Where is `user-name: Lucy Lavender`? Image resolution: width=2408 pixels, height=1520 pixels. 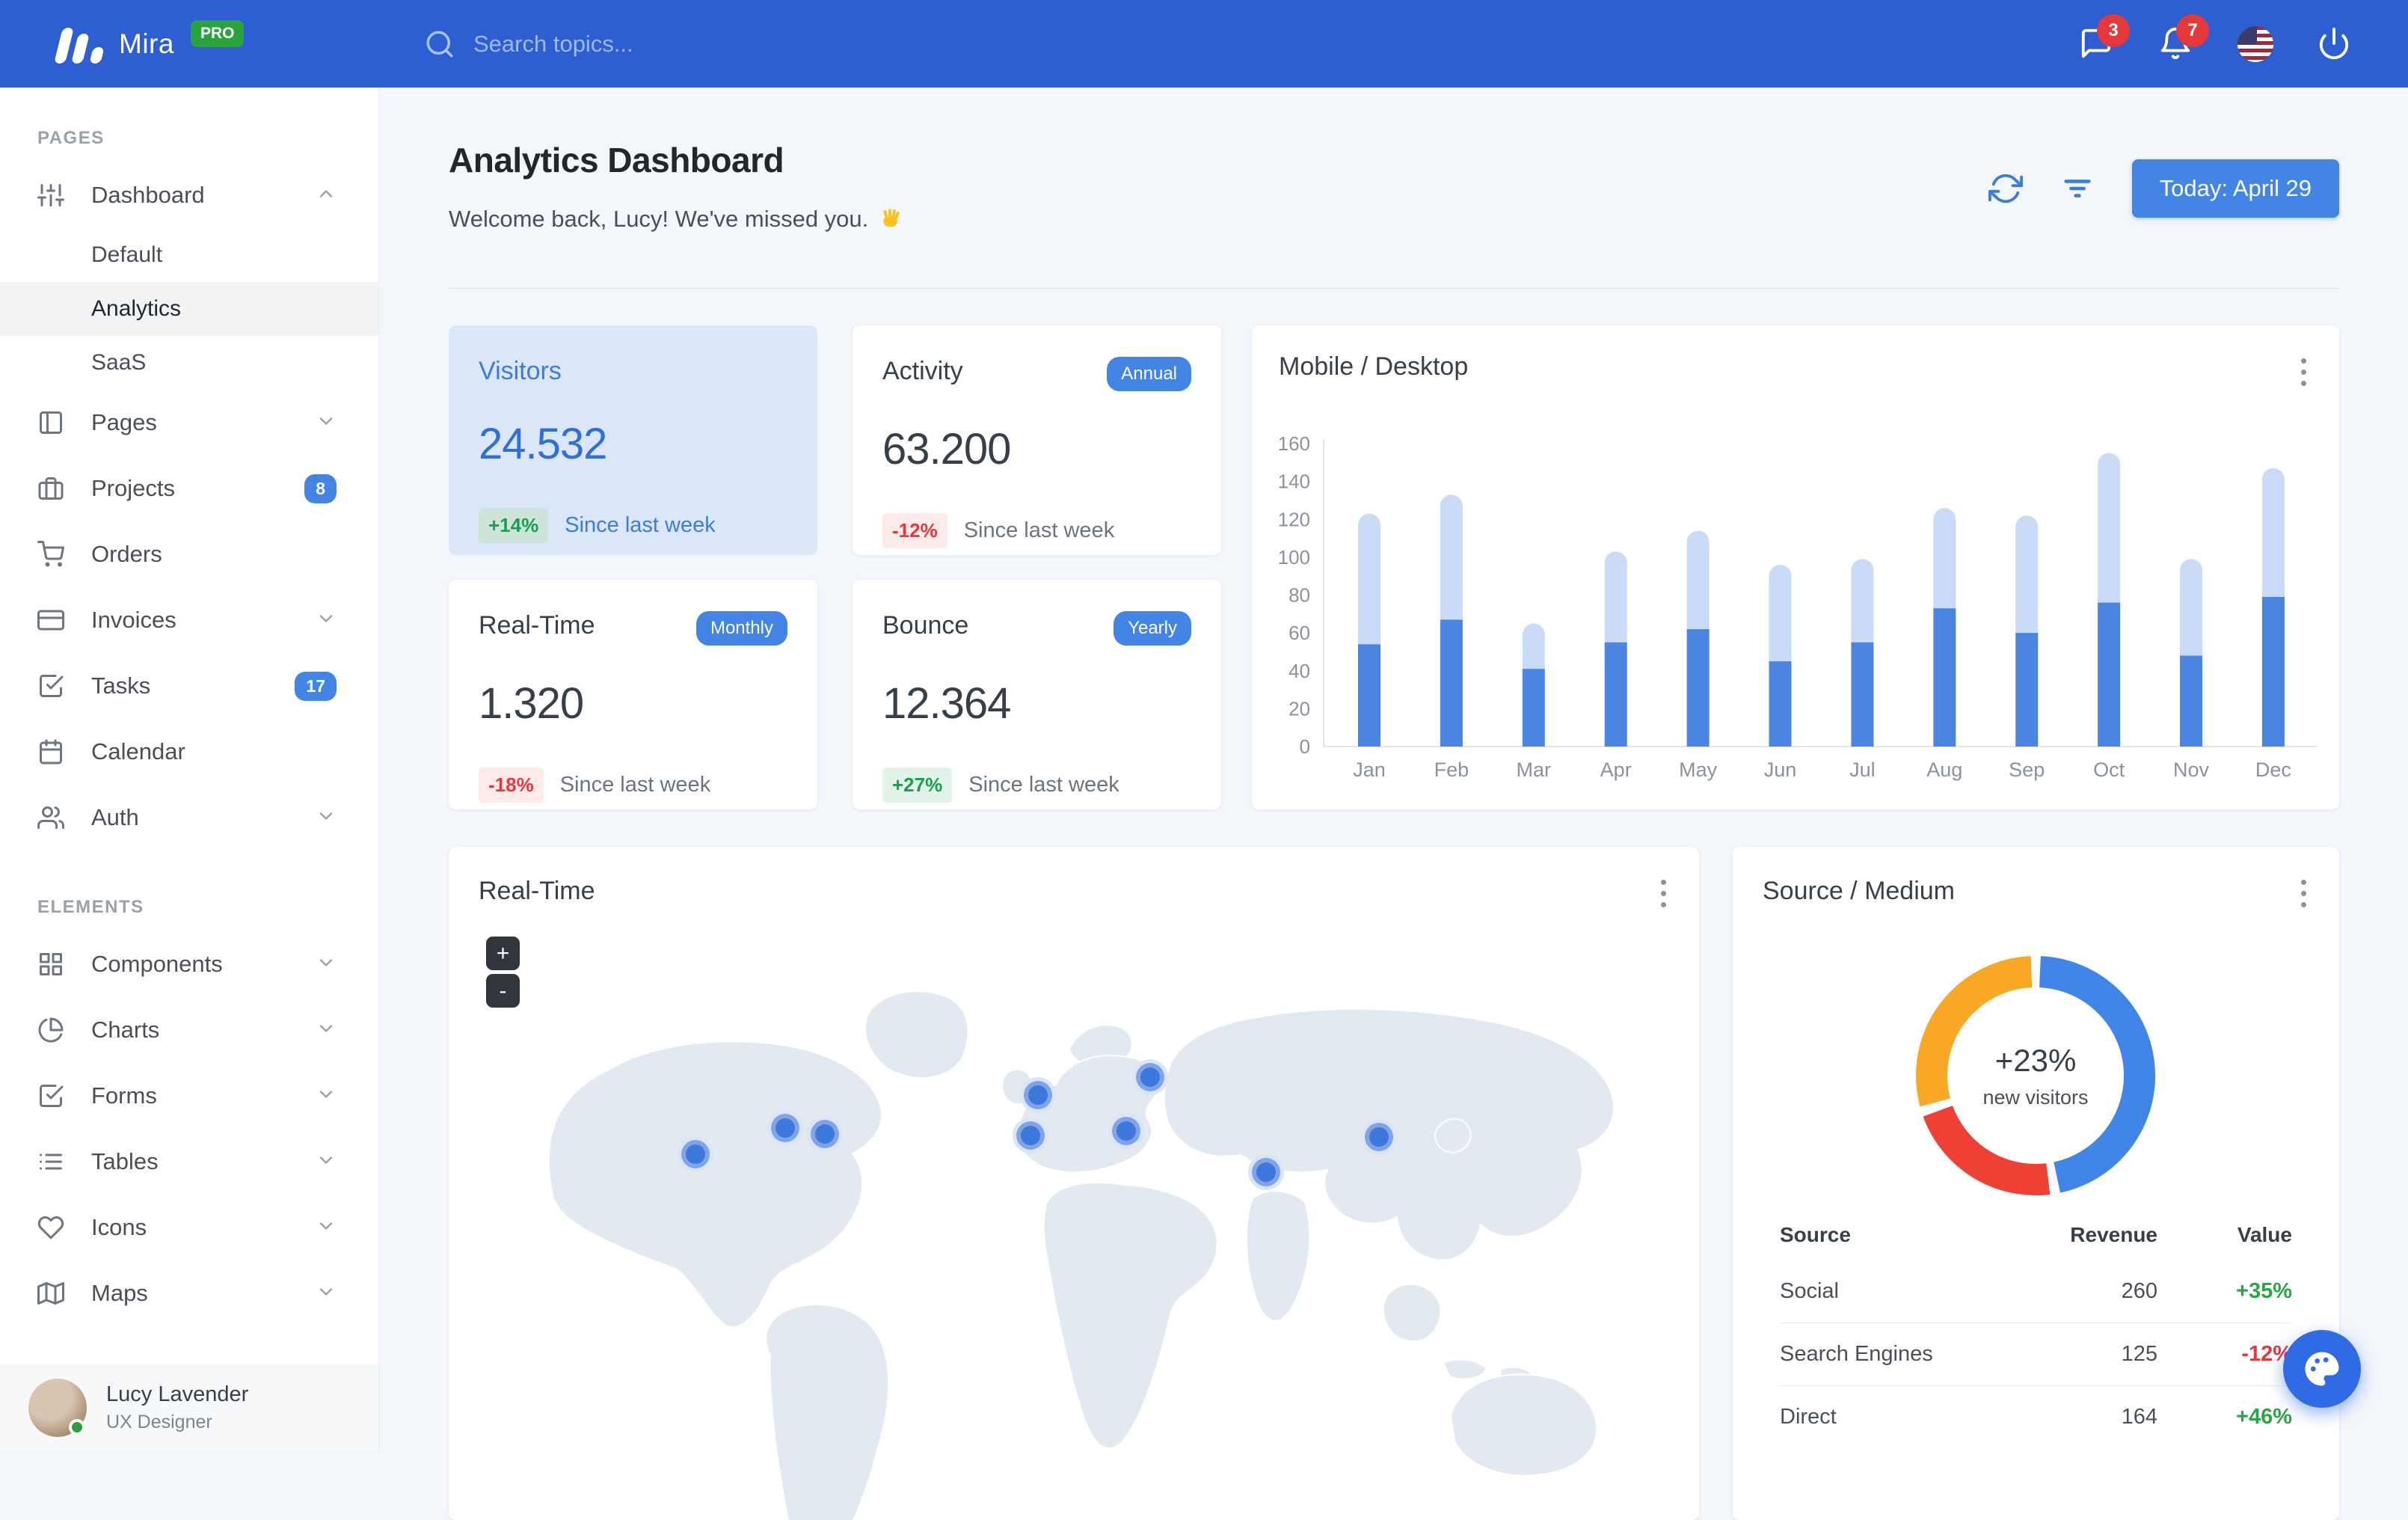
user-name: Lucy Lavender is located at coordinates (177, 1394).